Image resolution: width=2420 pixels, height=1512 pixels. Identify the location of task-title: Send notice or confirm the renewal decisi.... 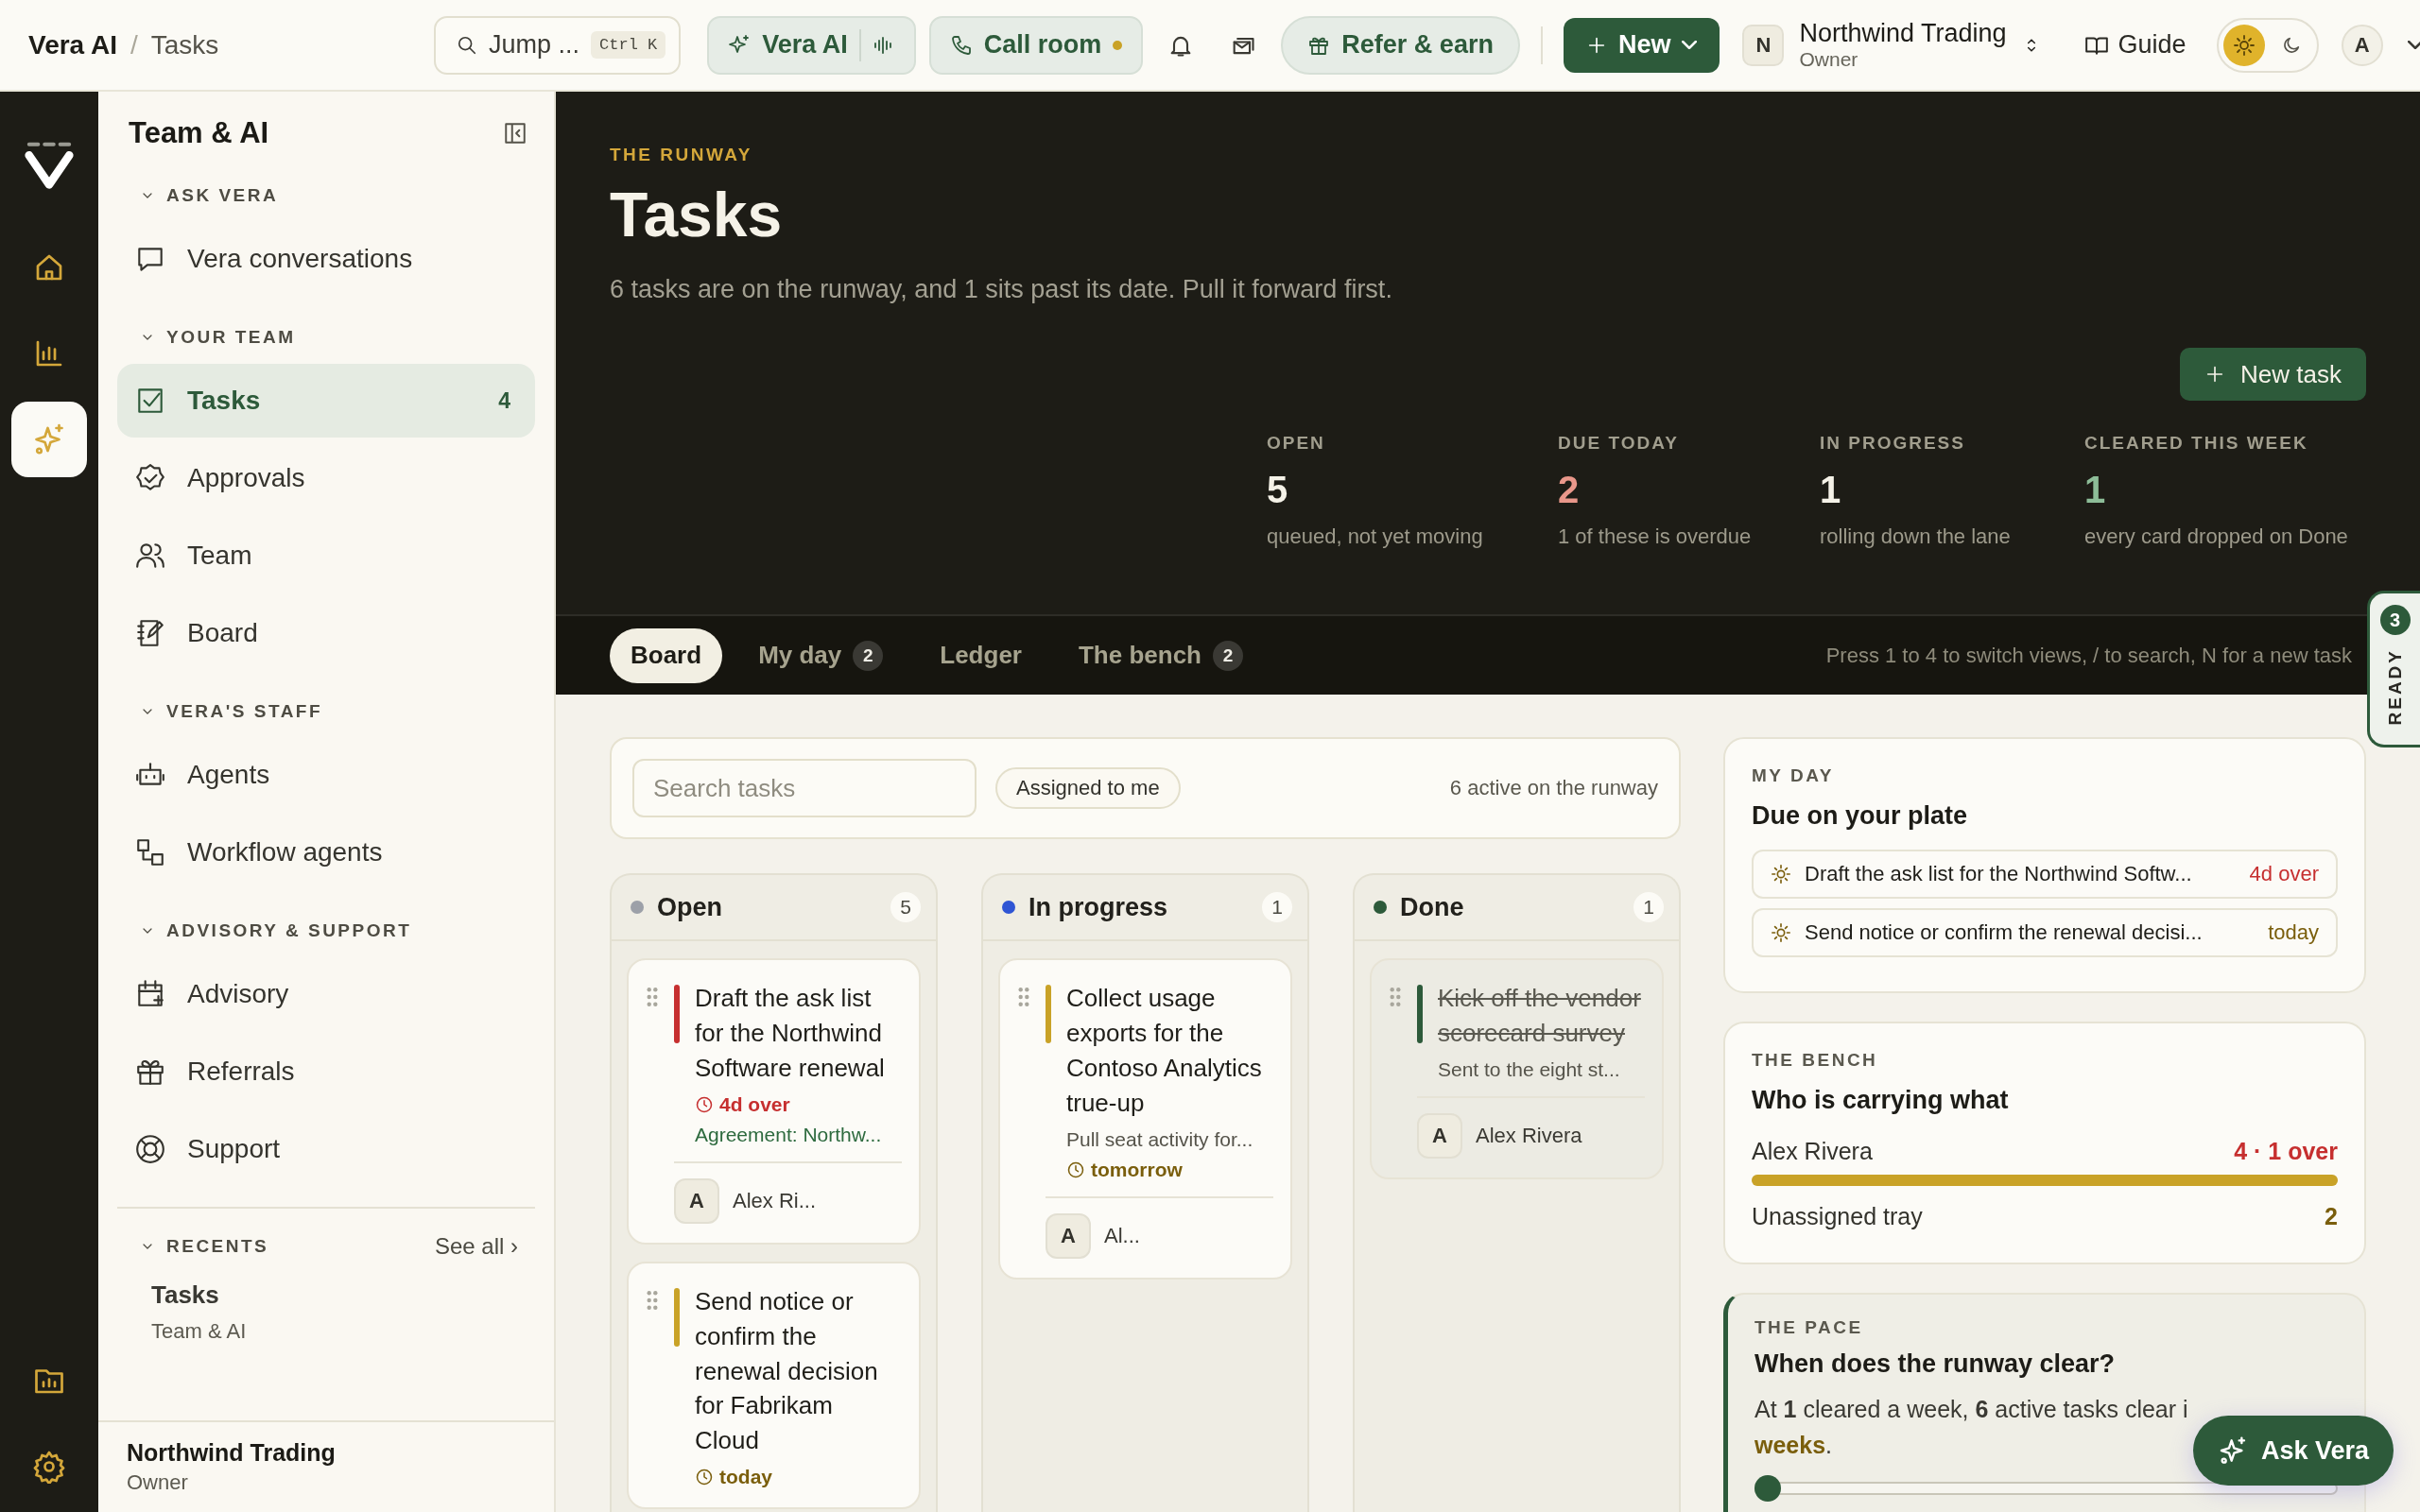
(2005, 932).